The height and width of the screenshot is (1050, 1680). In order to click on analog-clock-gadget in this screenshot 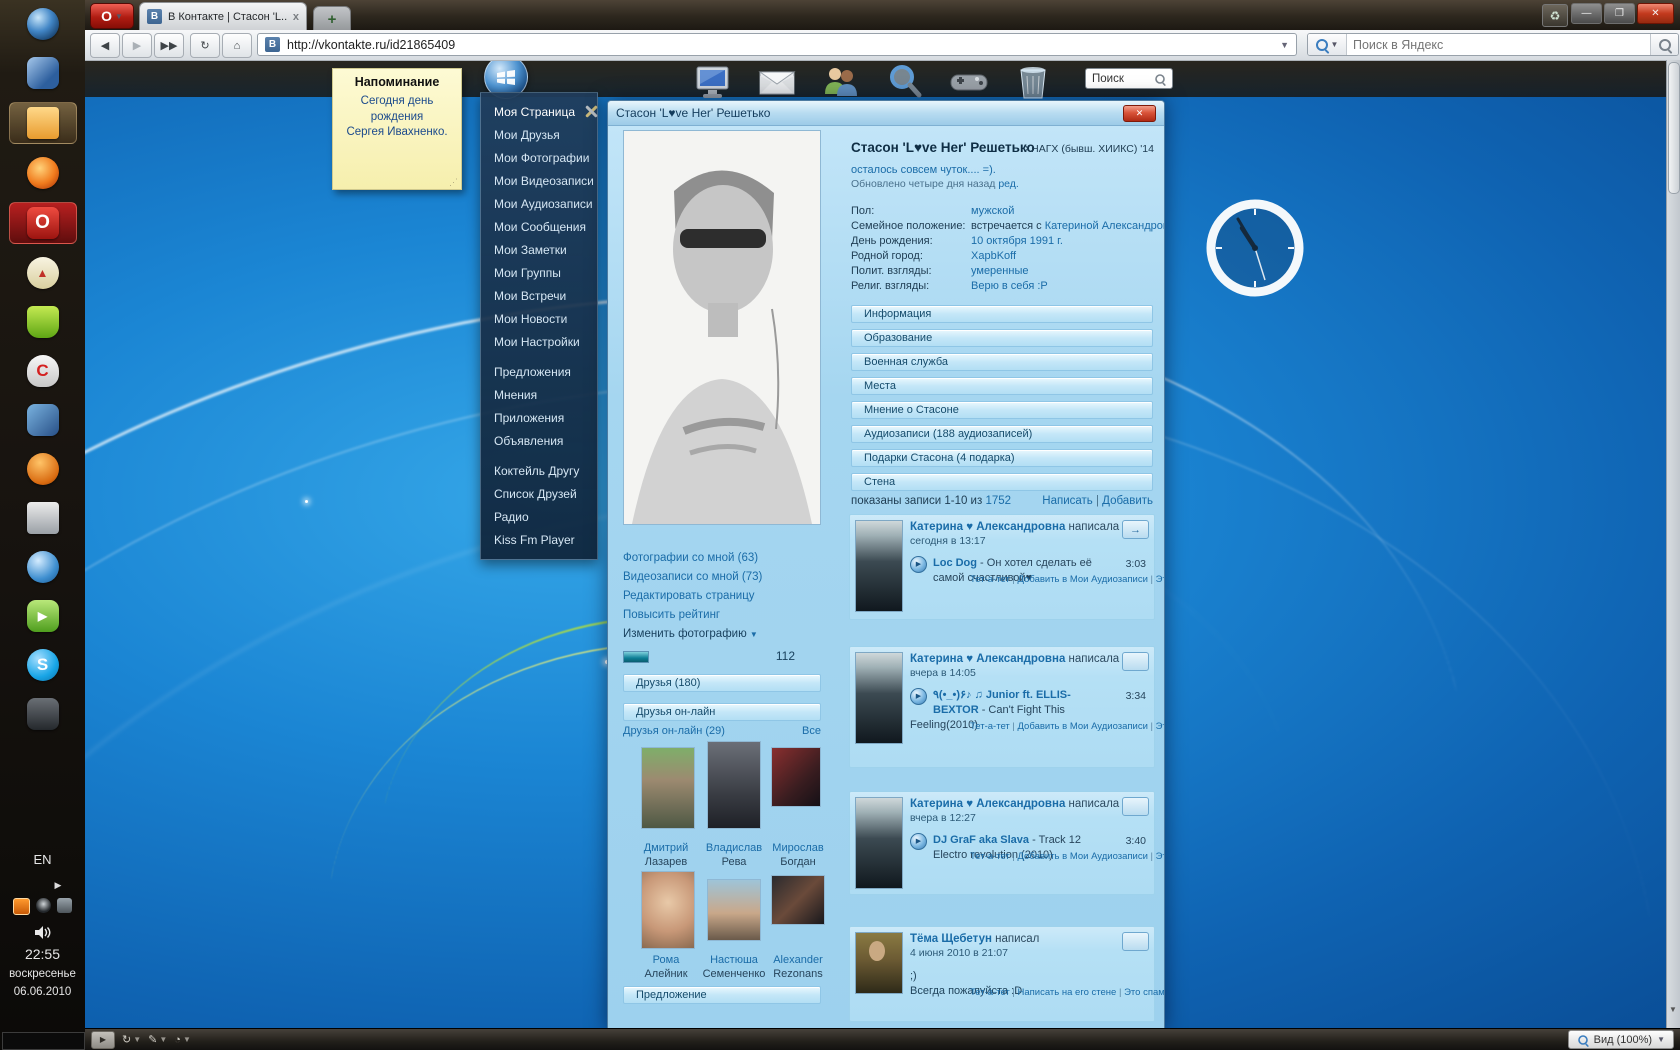, I will do `click(1255, 248)`.